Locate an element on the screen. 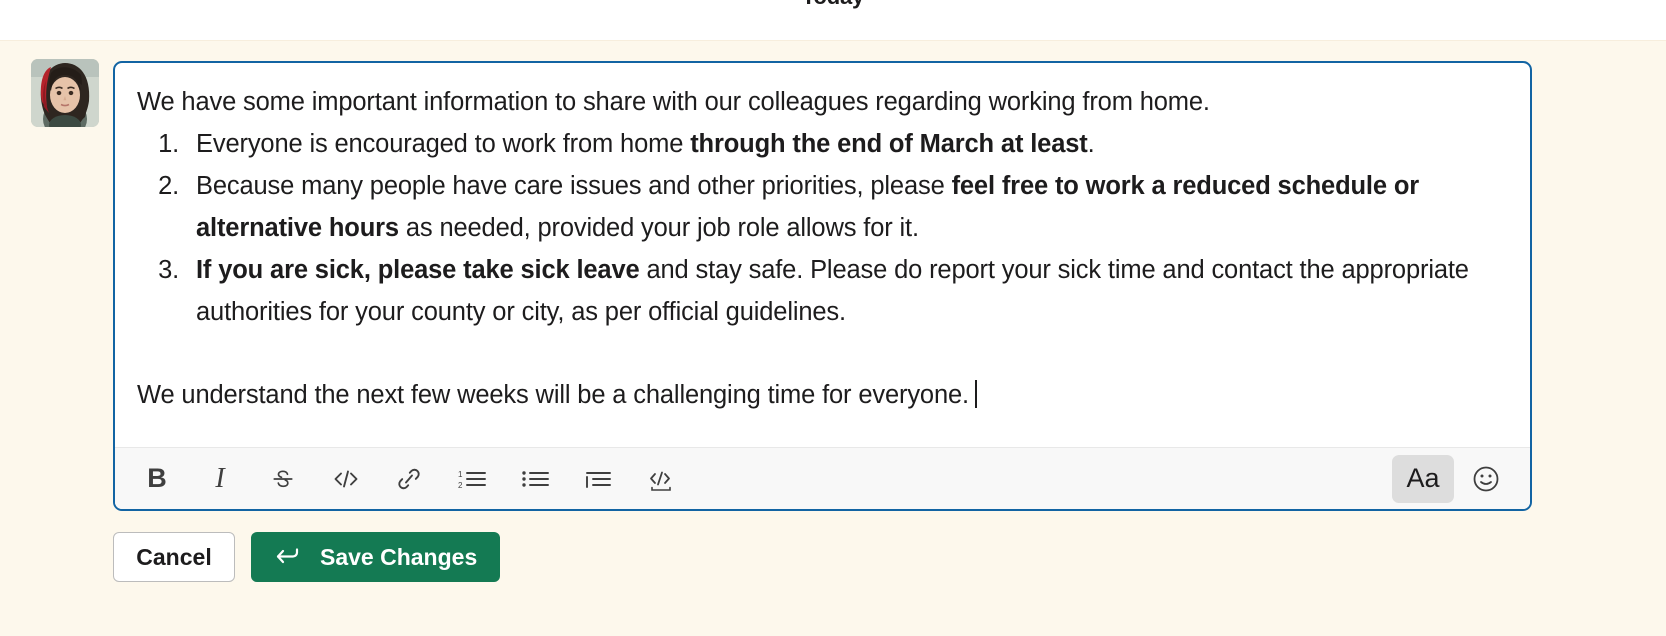  avatar is located at coordinates (65, 93).